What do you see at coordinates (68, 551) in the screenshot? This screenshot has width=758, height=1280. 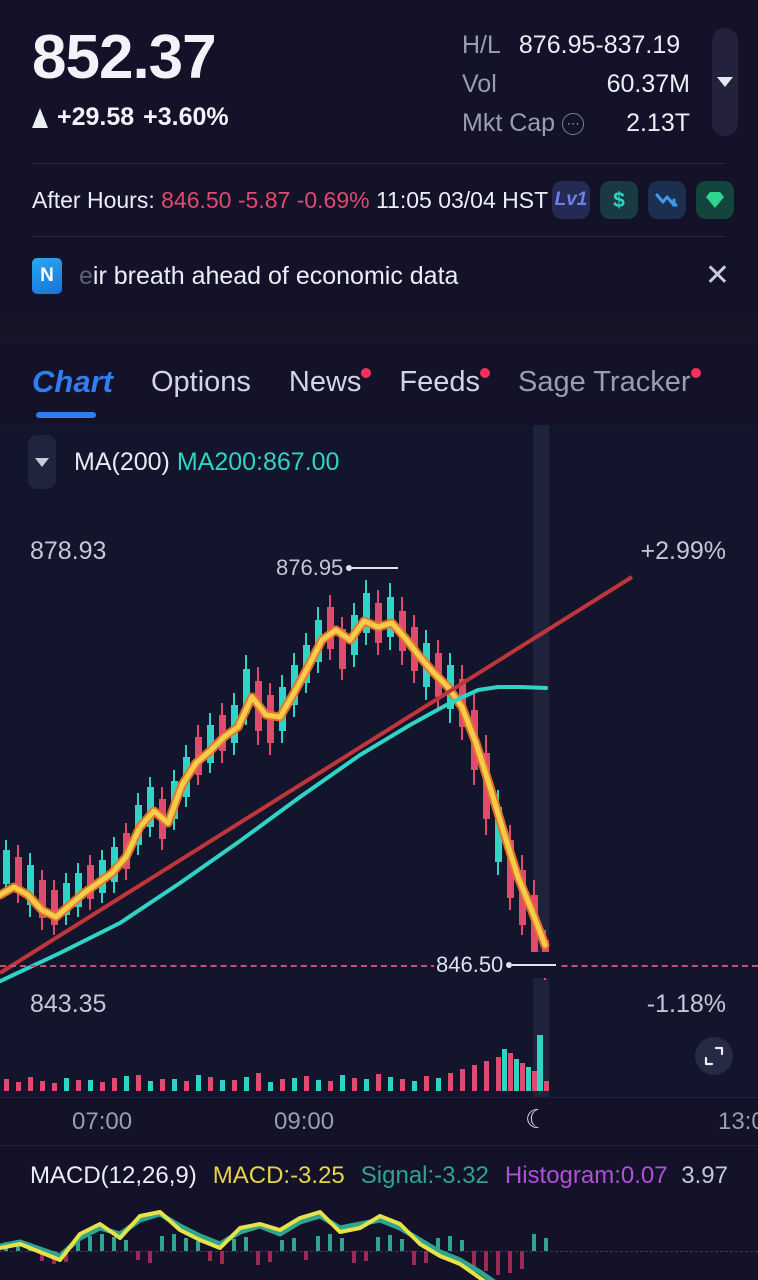 I see `axis-high-label: 878.93` at bounding box center [68, 551].